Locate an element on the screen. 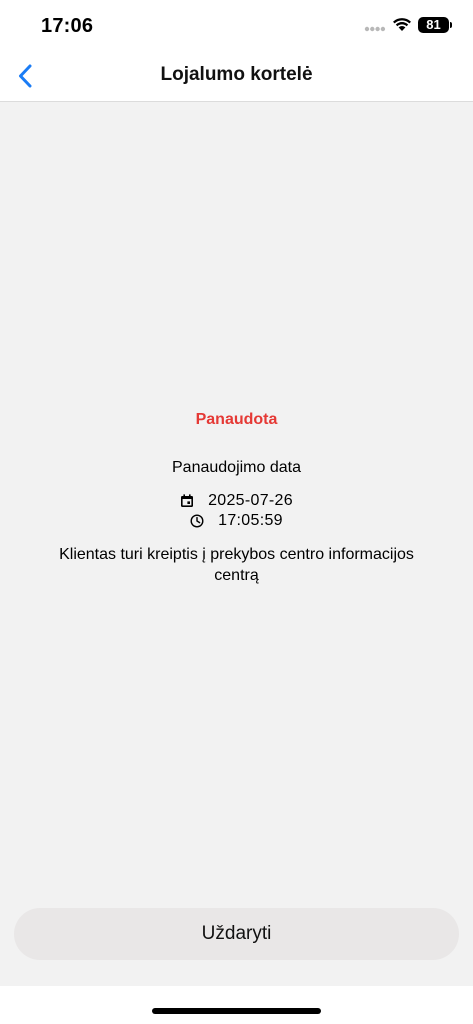 This screenshot has height=1024, width=473. navigation-bar: Lojalumo kortelė is located at coordinates (236, 76).